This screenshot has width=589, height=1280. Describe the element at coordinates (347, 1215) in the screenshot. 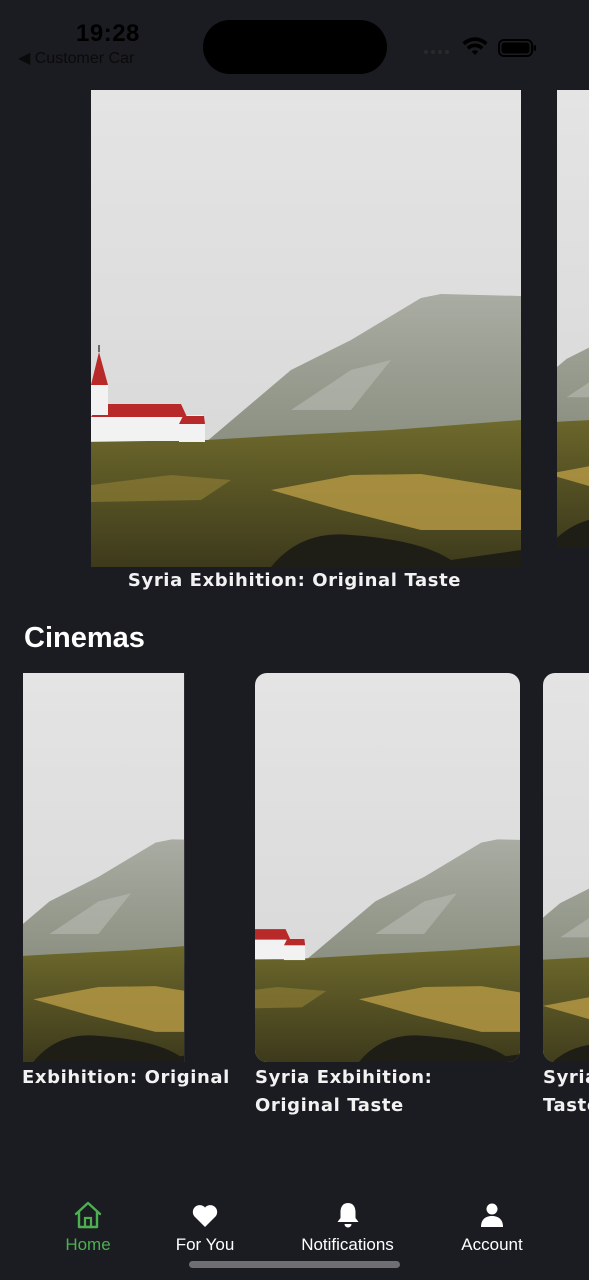

I see `bell-icon` at that location.